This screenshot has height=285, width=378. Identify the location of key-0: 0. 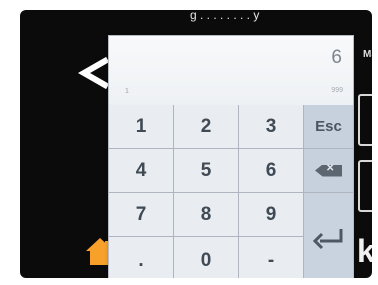
(206, 257).